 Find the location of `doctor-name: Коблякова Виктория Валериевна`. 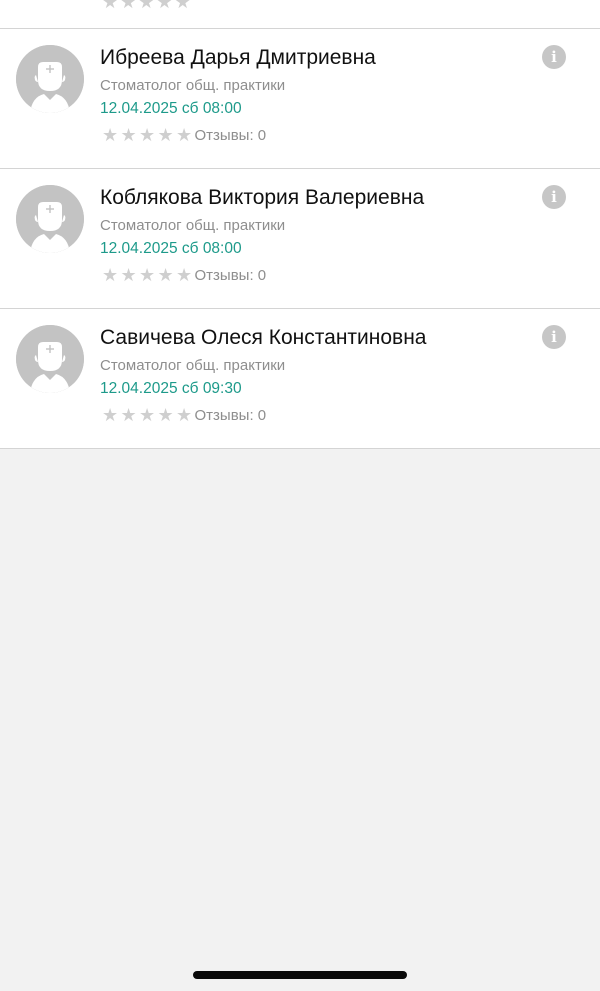

doctor-name: Коблякова Виктория Валериевна is located at coordinates (262, 197).